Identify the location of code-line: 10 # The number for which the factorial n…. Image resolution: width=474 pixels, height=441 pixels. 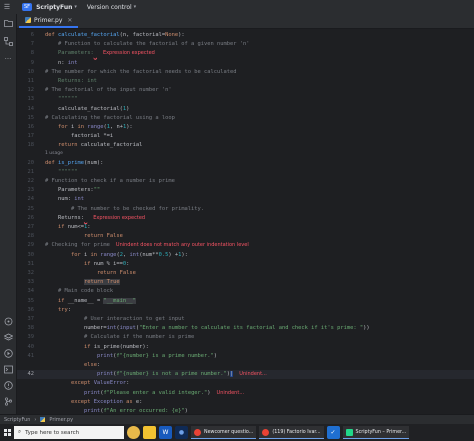
(245, 72).